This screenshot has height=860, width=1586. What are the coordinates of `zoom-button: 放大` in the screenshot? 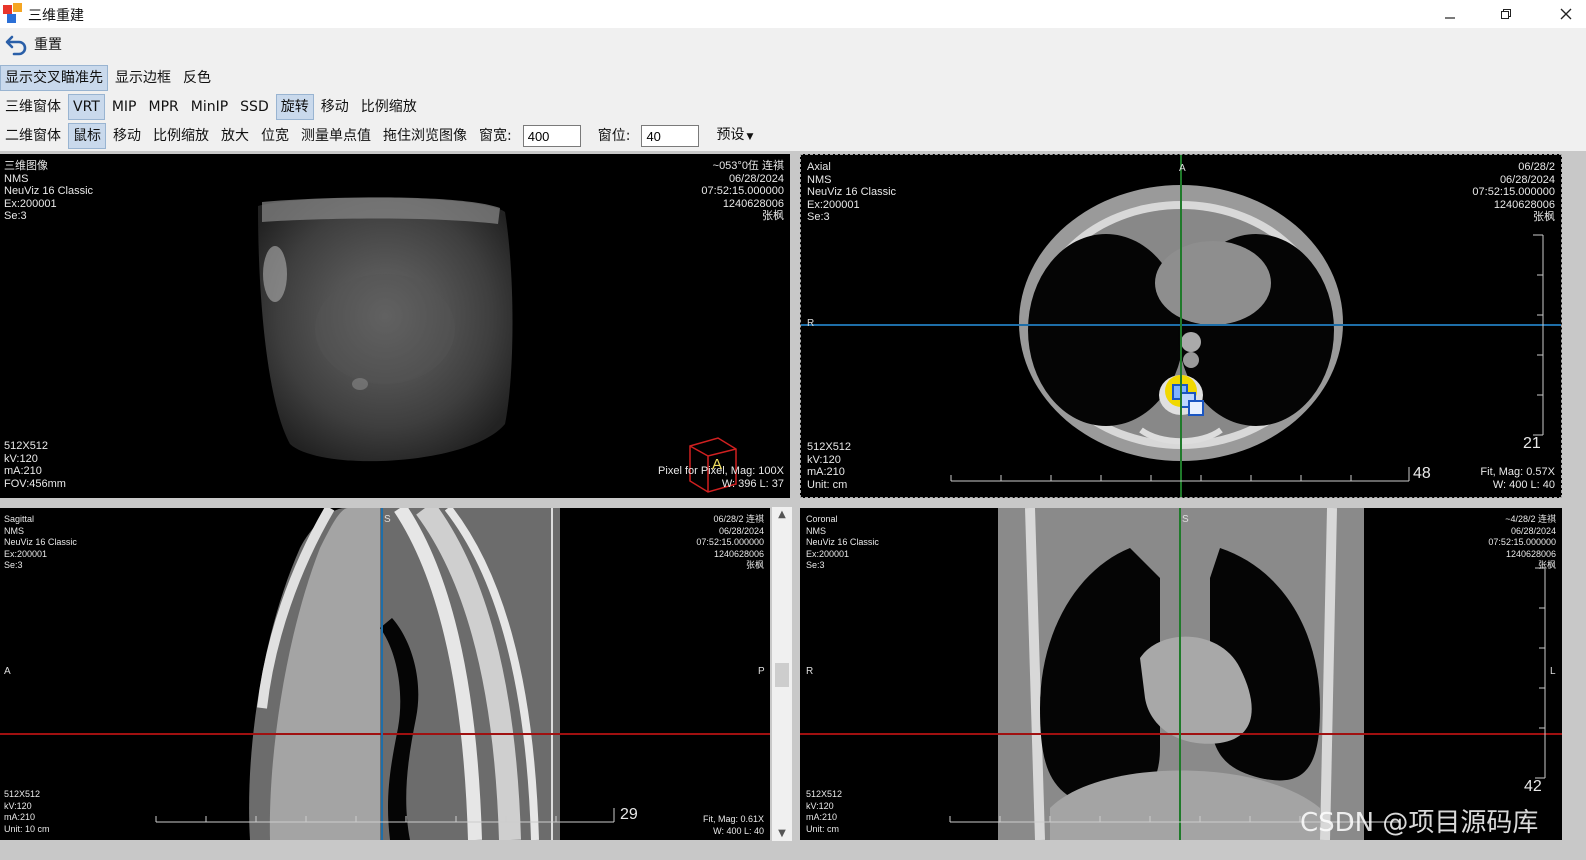 It's located at (235, 136).